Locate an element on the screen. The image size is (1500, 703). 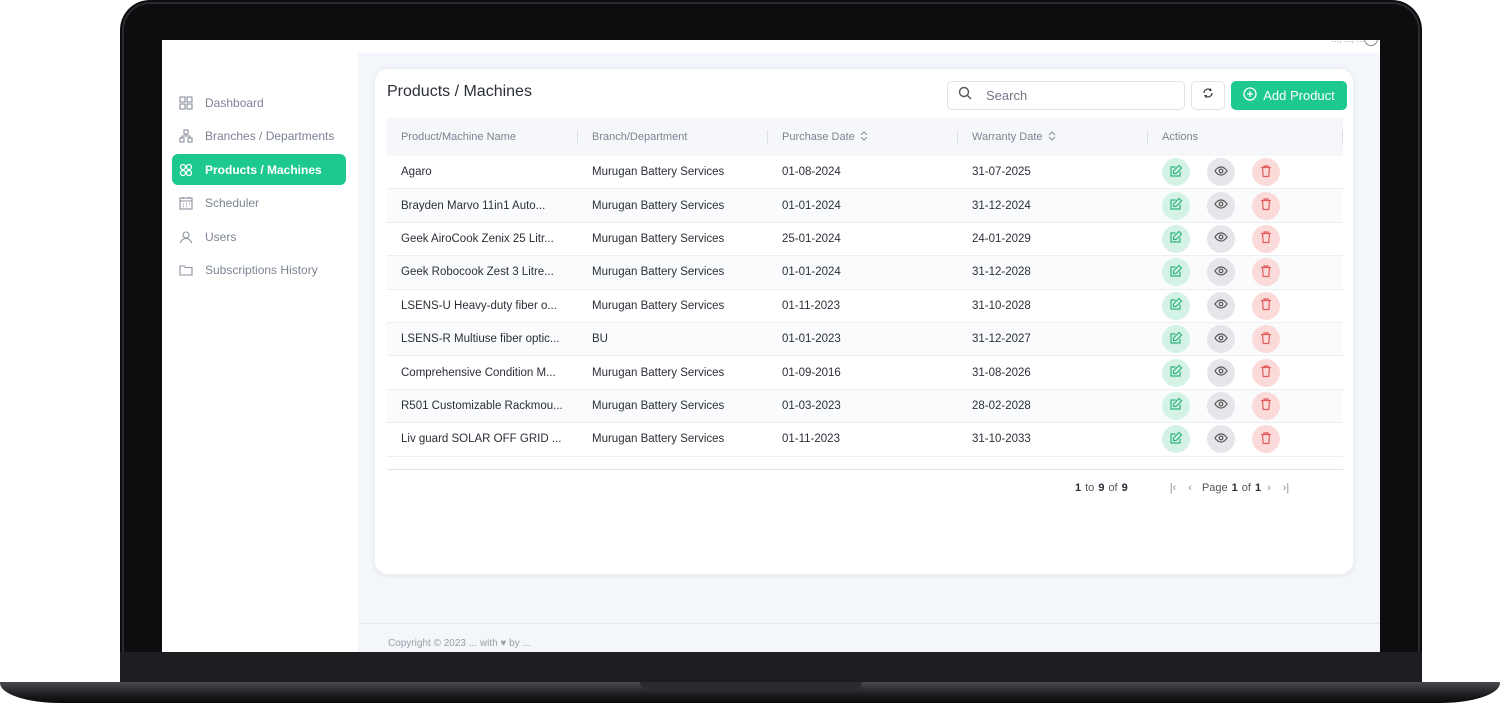
search-input is located at coordinates (1076, 95).